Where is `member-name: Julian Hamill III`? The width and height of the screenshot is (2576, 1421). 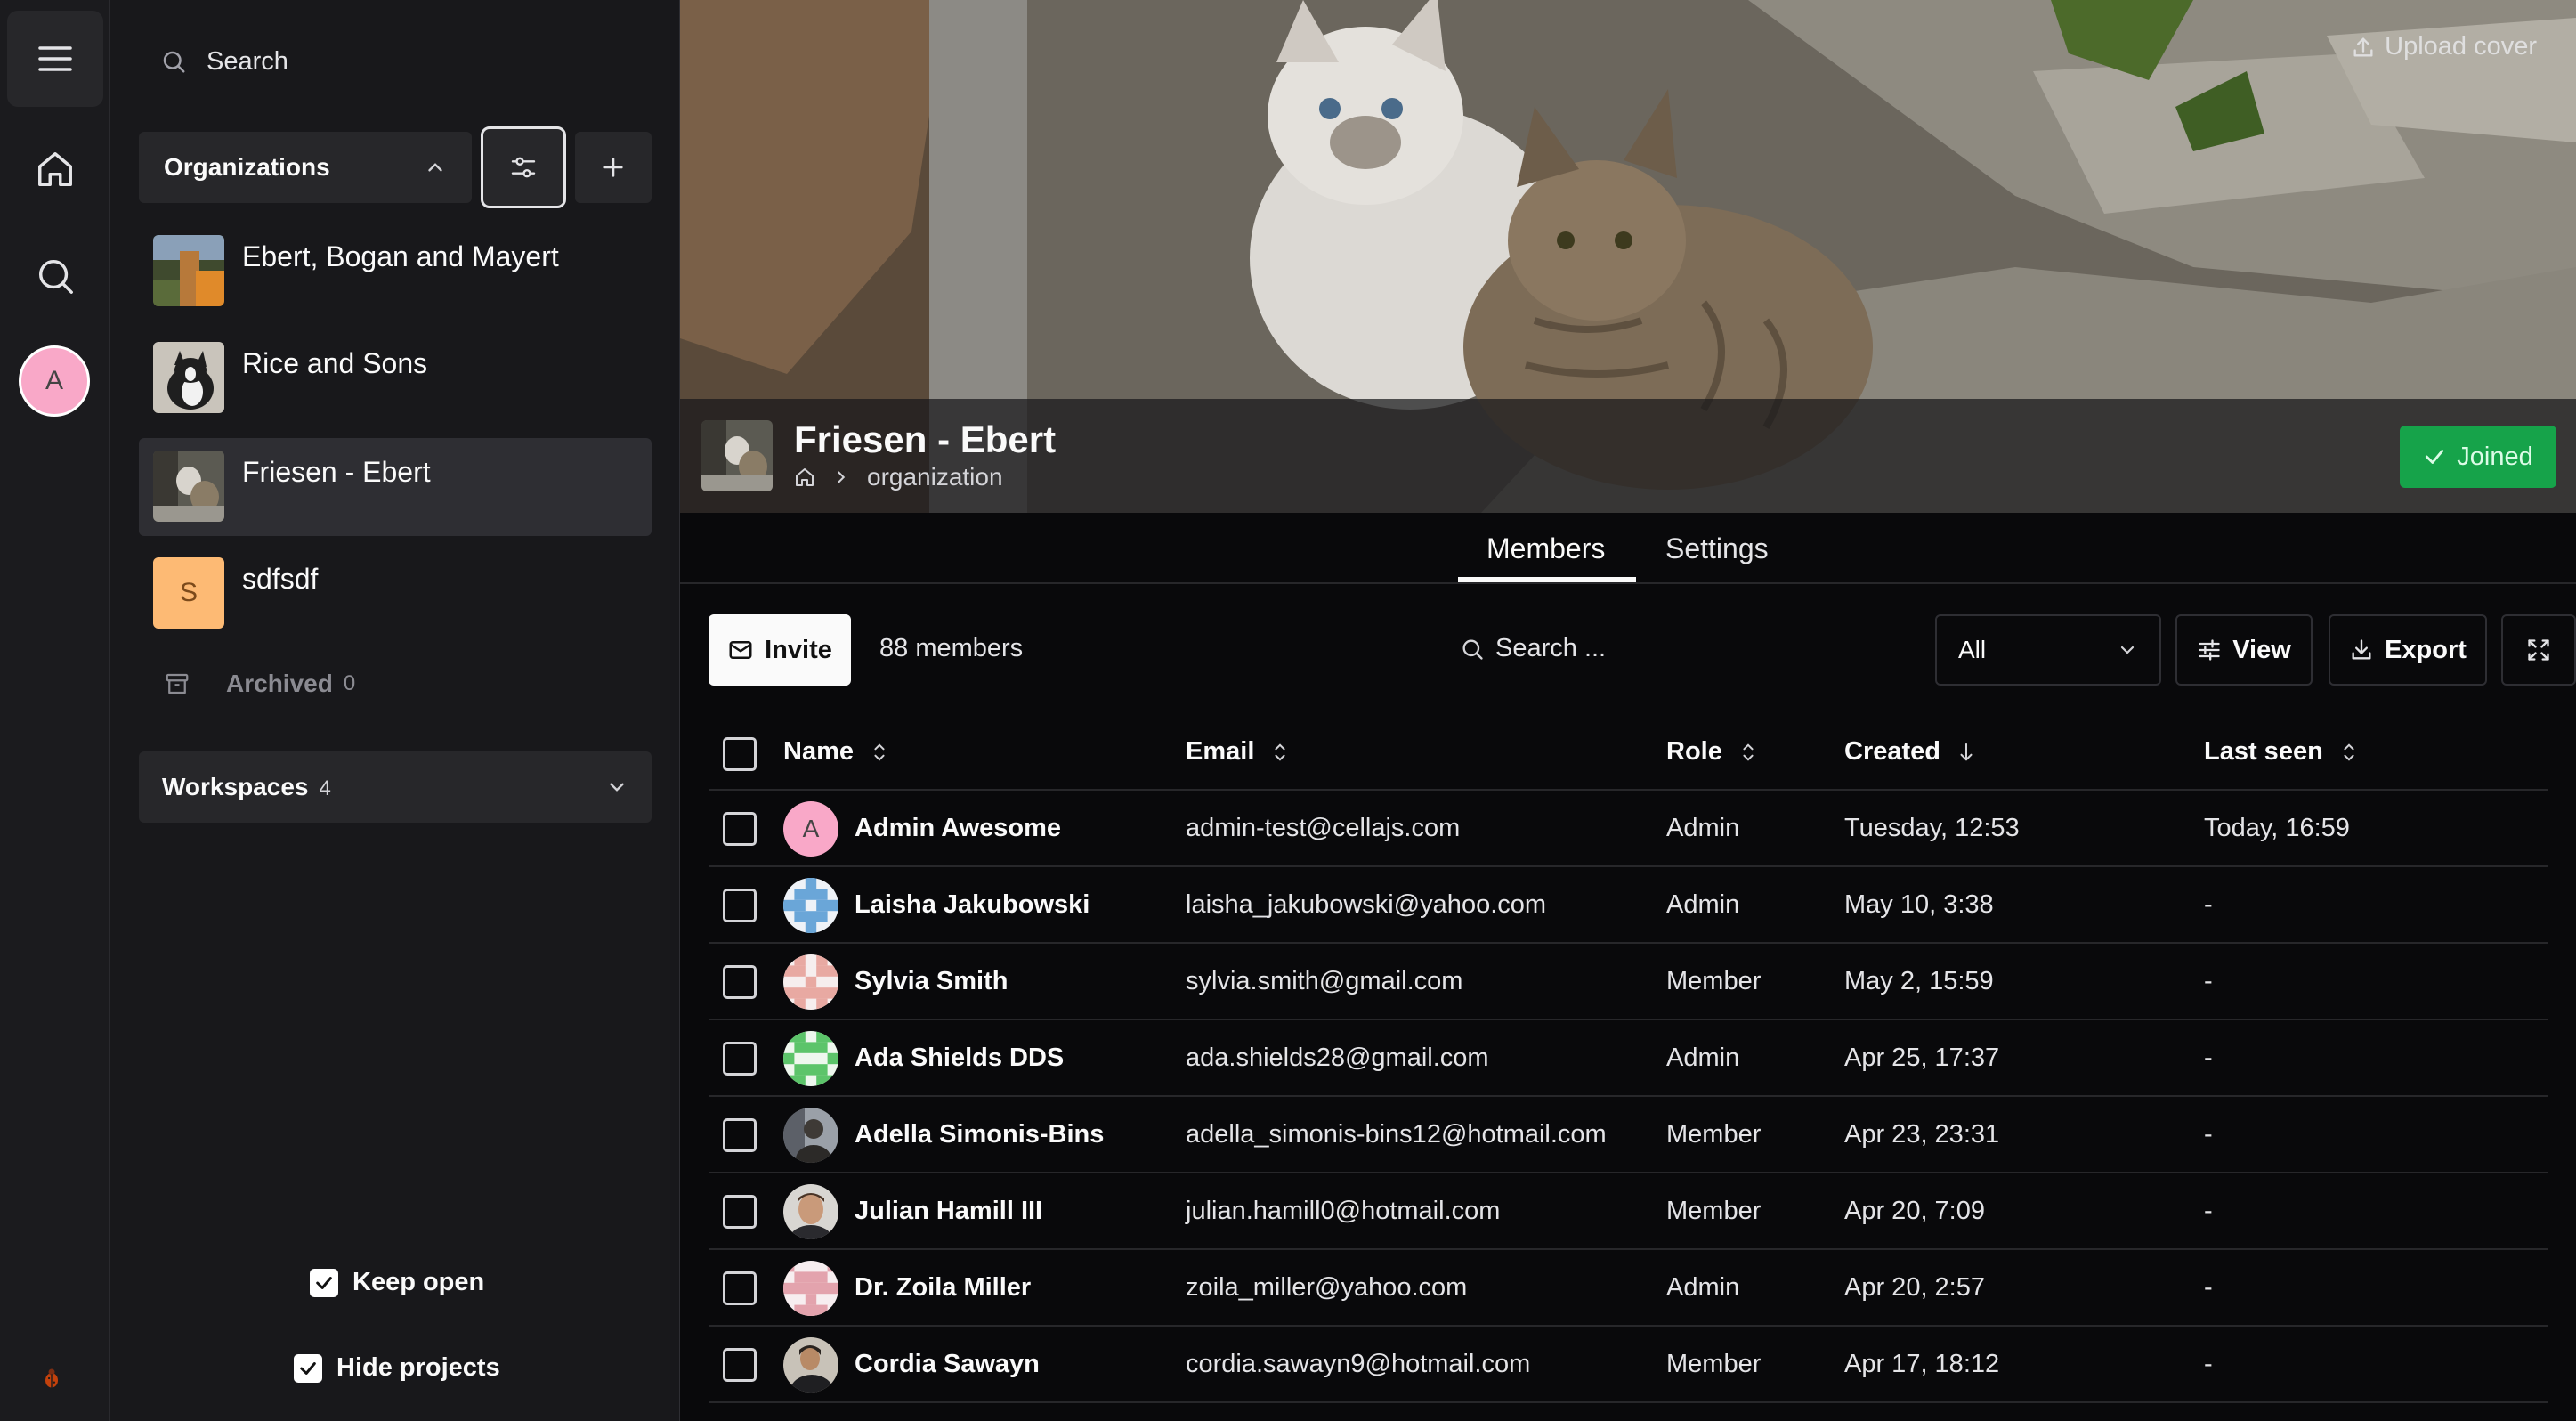
member-name: Julian Hamill III is located at coordinates (949, 1211).